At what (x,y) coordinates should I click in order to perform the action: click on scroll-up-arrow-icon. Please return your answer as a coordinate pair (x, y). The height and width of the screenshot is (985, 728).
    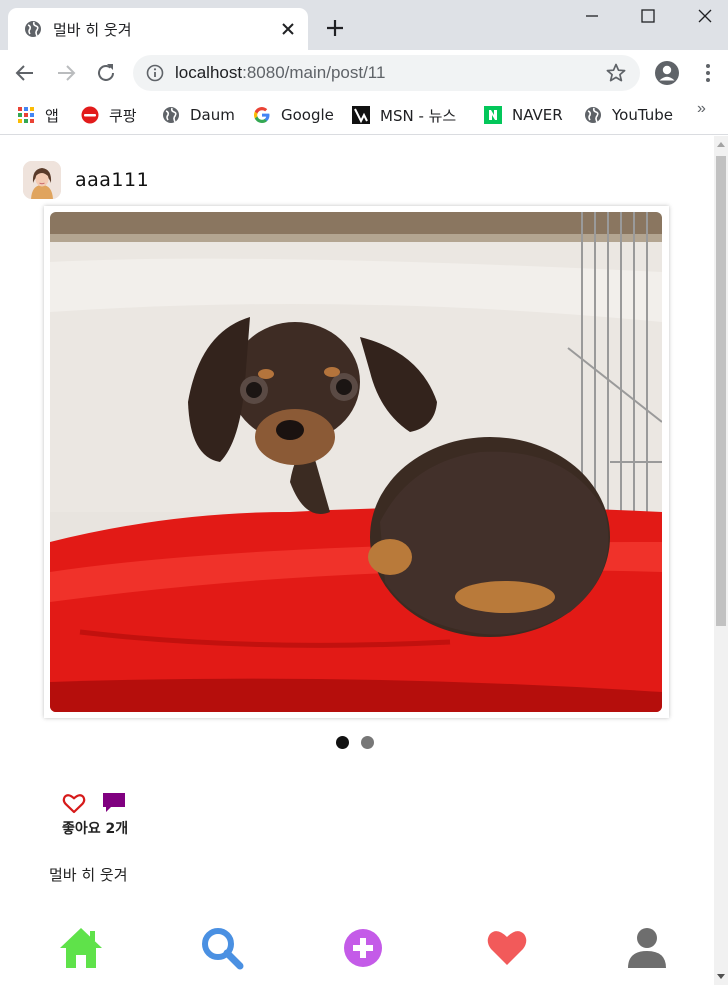
    Looking at the image, I should click on (721, 144).